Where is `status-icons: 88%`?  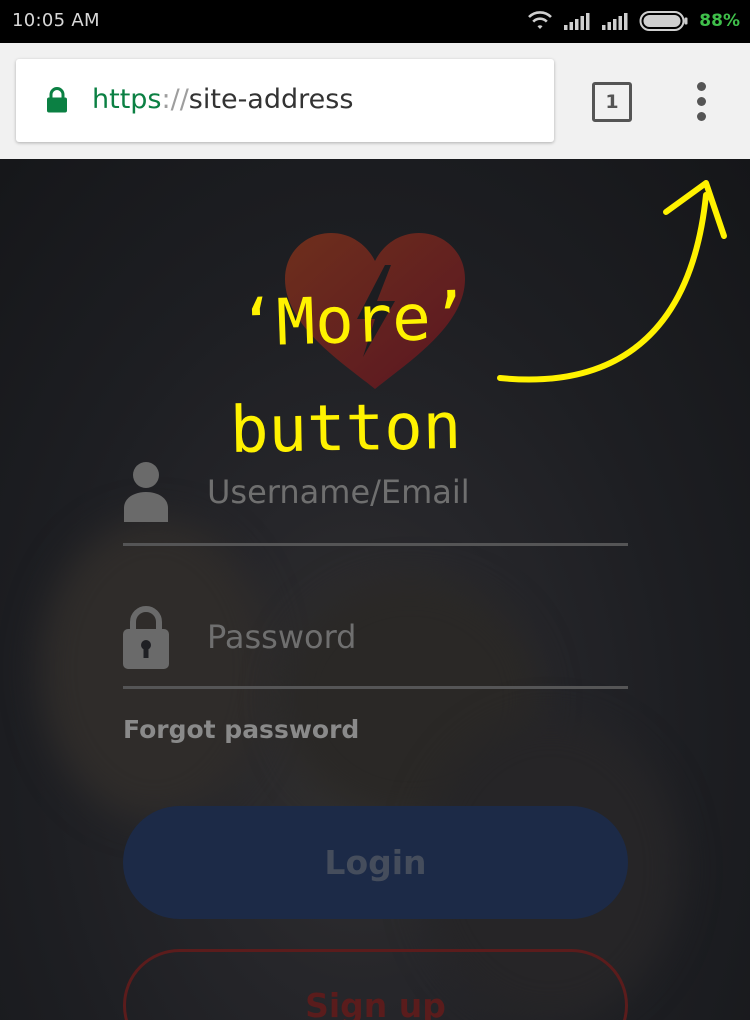
status-icons: 88% is located at coordinates (633, 21).